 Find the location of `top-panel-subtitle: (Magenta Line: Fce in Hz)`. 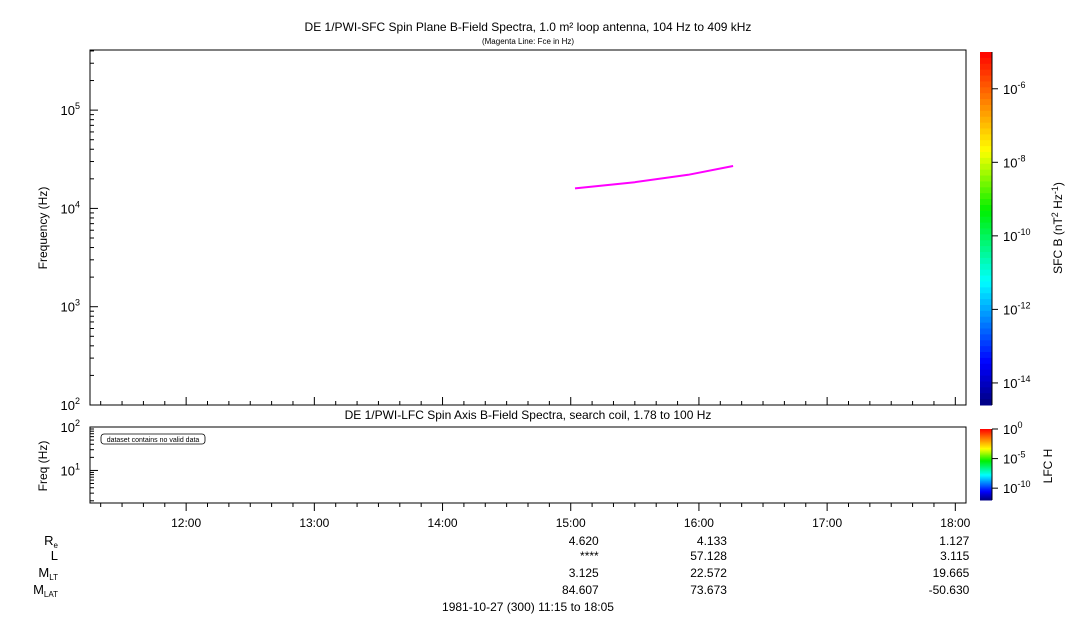

top-panel-subtitle: (Magenta Line: Fce in Hz) is located at coordinates (528, 41).